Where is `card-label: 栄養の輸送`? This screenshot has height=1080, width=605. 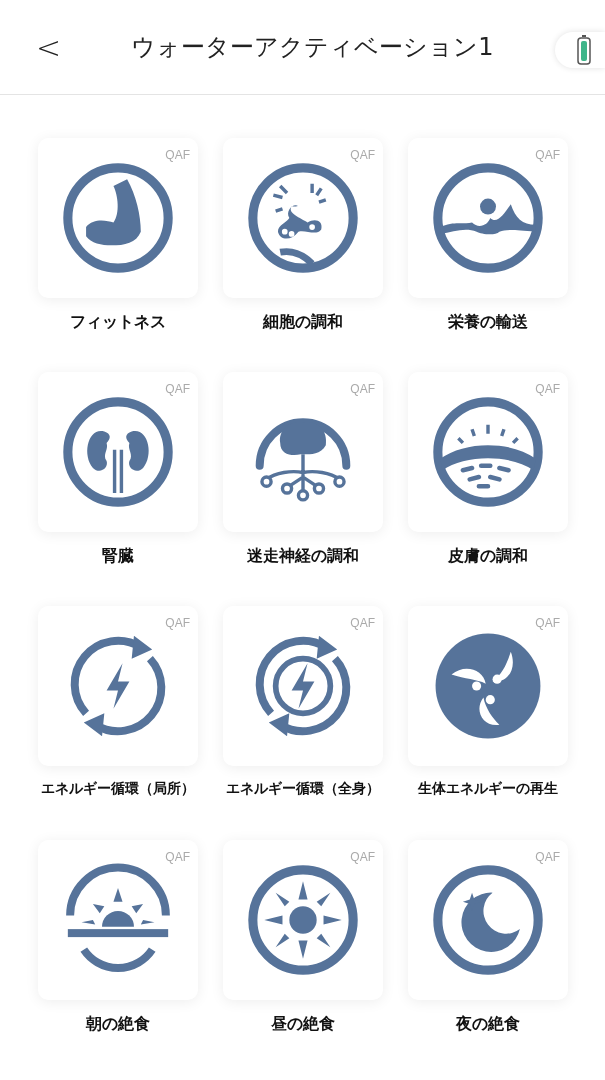
card-label: 栄養の輸送 is located at coordinates (488, 322).